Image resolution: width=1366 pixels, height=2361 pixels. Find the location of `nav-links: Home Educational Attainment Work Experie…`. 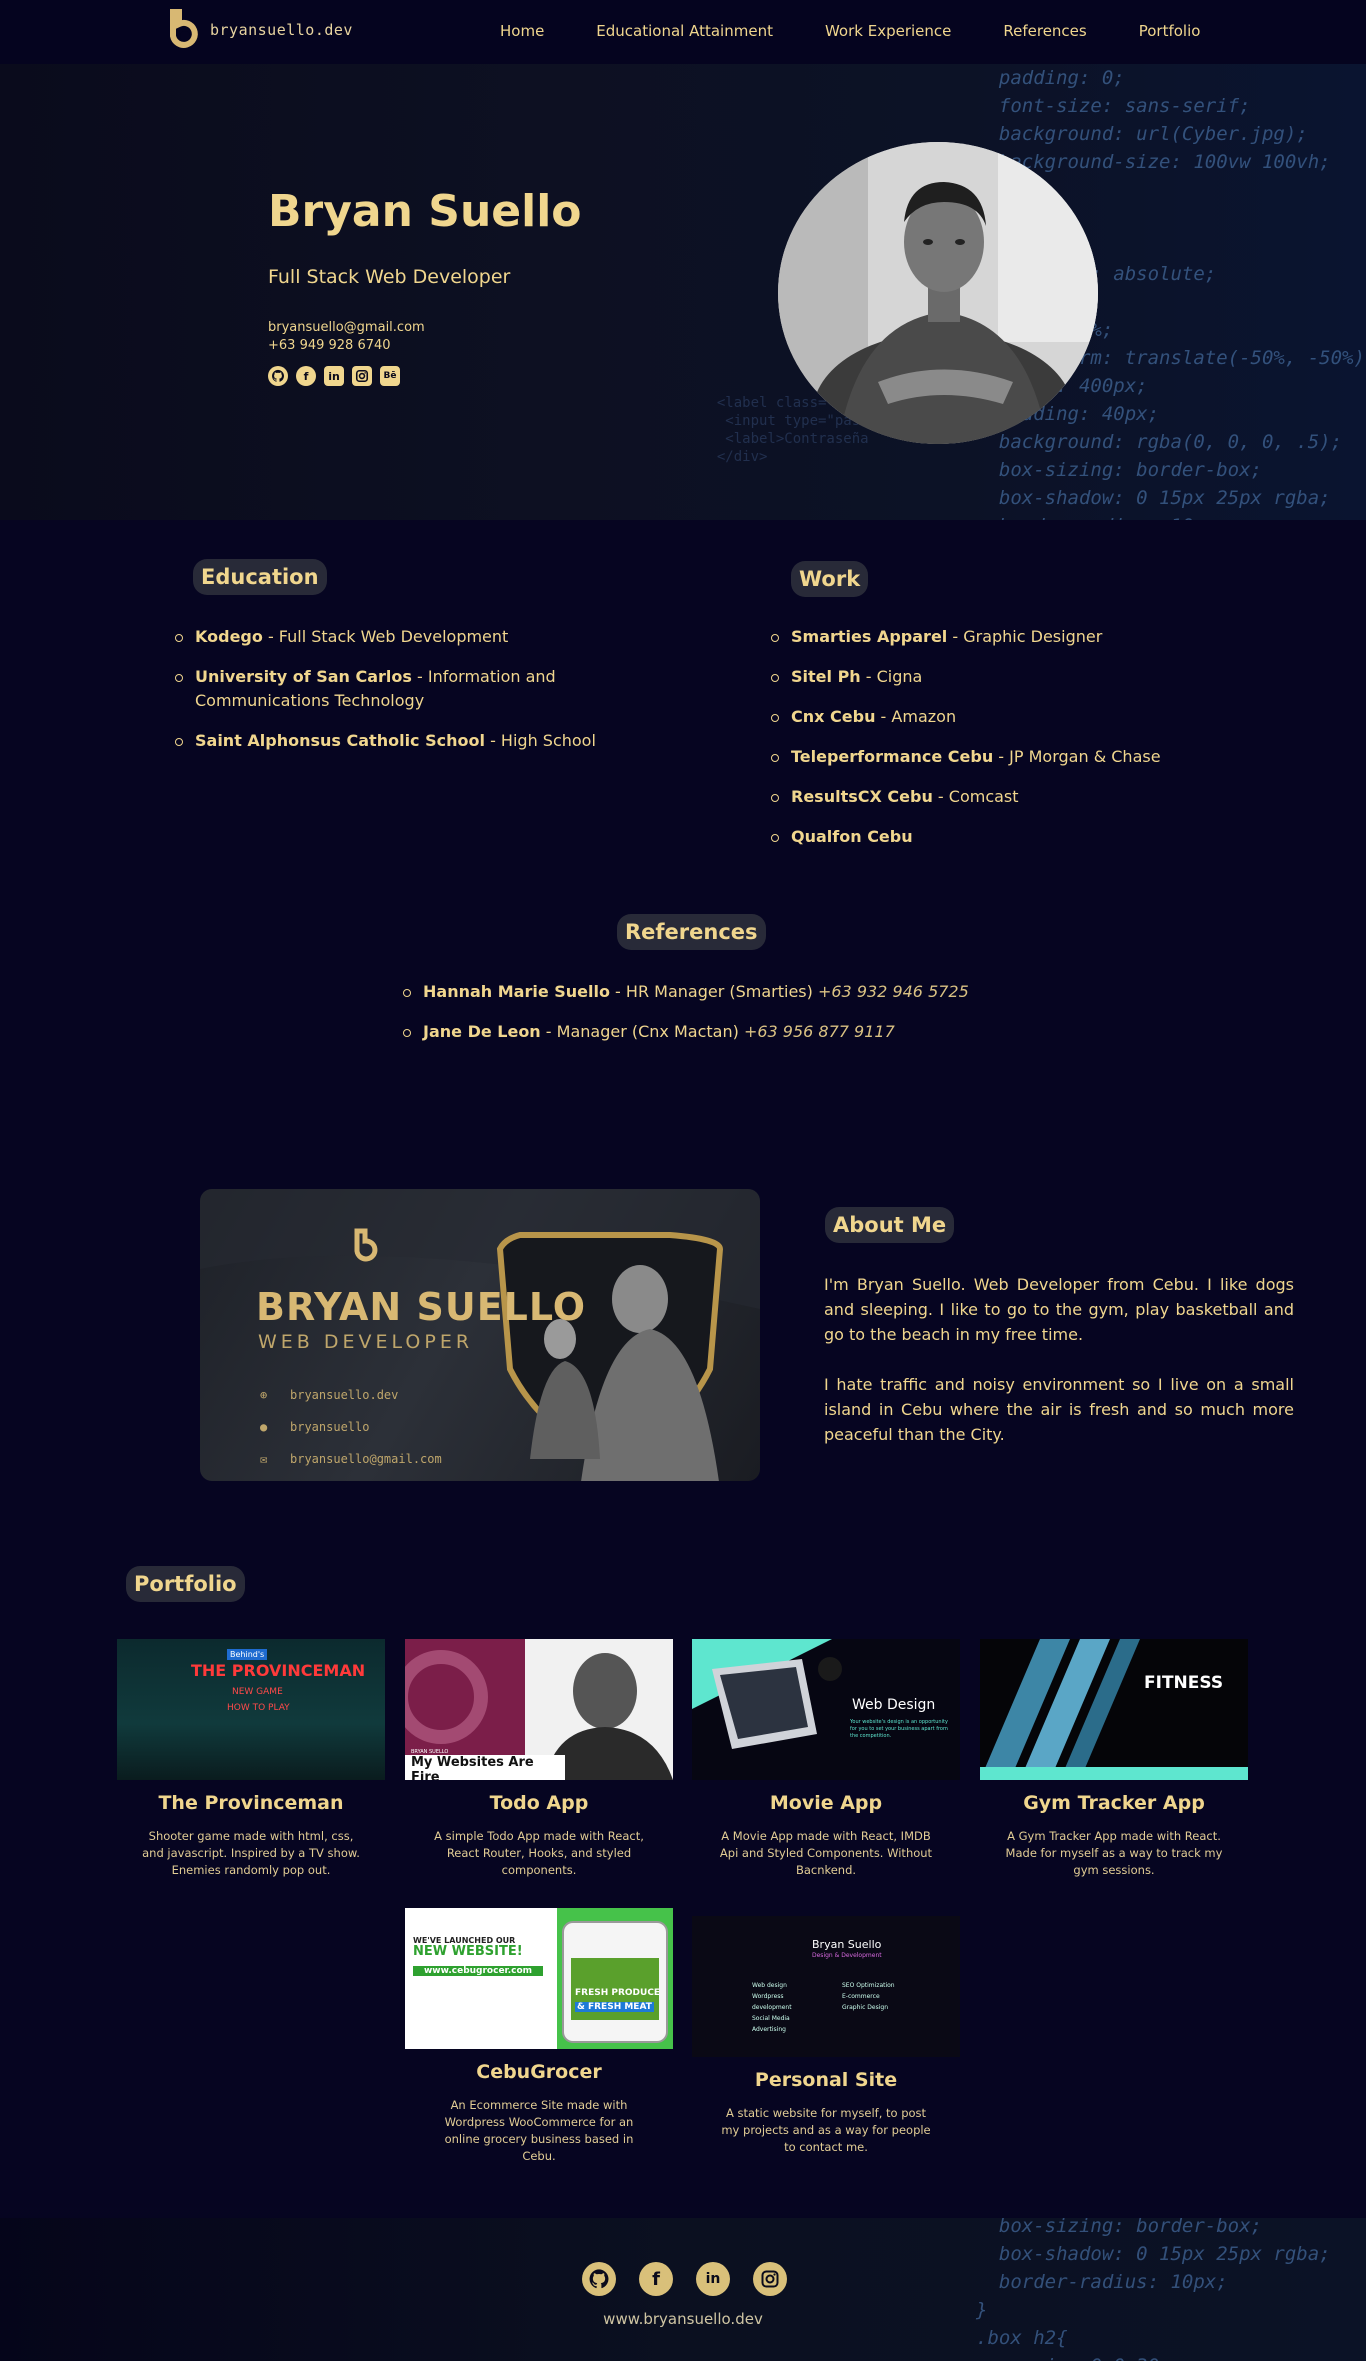

nav-links: Home Educational Attainment Work Experie… is located at coordinates (876, 31).